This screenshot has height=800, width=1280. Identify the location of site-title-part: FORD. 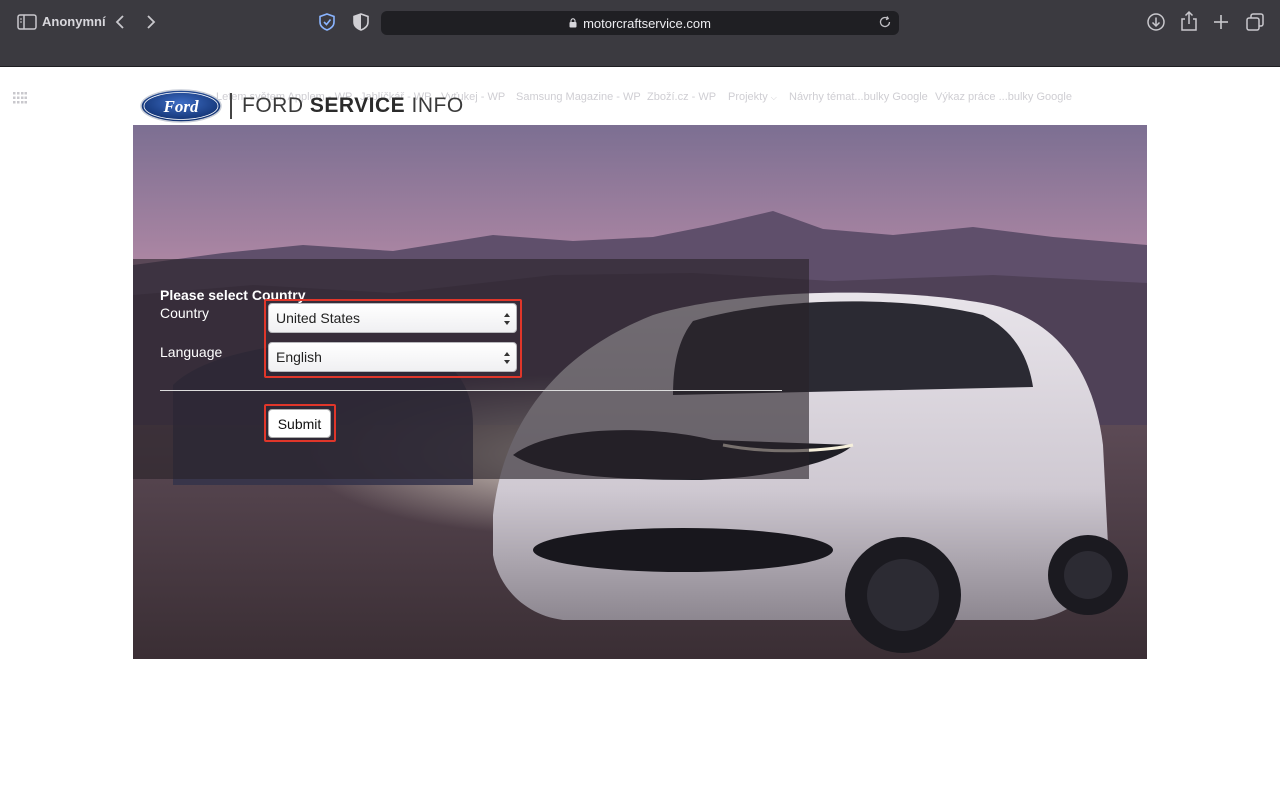
(273, 105).